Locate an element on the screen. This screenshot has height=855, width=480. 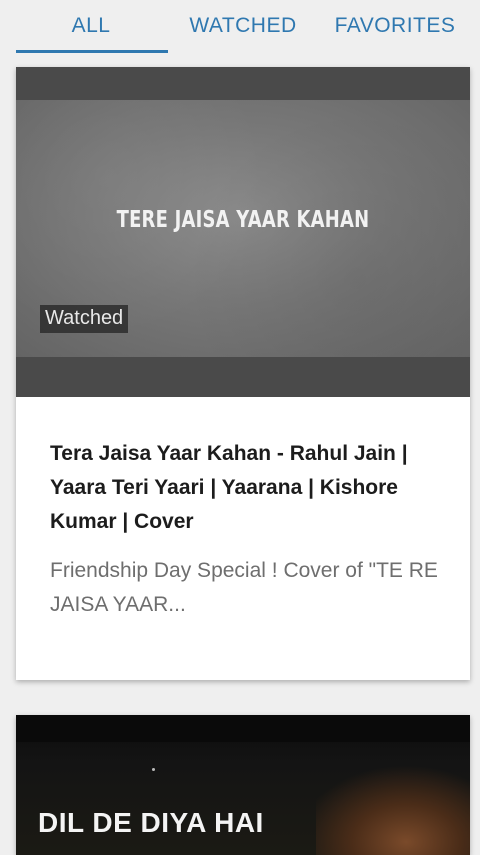
tab-watched: WATCHED is located at coordinates (243, 29).